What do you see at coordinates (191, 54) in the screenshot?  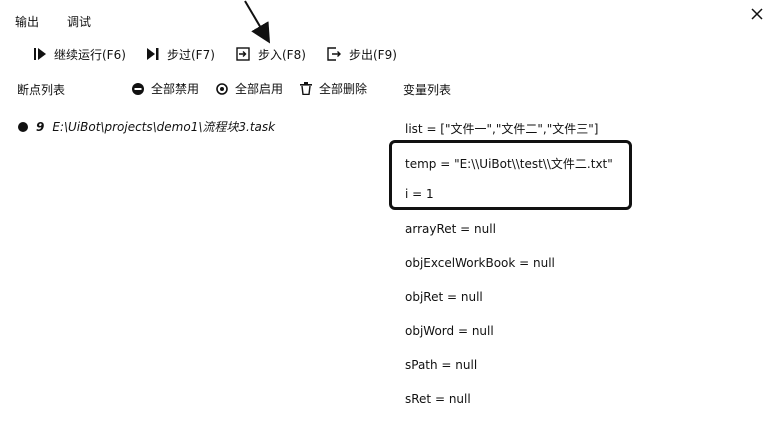 I see `step-over-label: 步过(F7)` at bounding box center [191, 54].